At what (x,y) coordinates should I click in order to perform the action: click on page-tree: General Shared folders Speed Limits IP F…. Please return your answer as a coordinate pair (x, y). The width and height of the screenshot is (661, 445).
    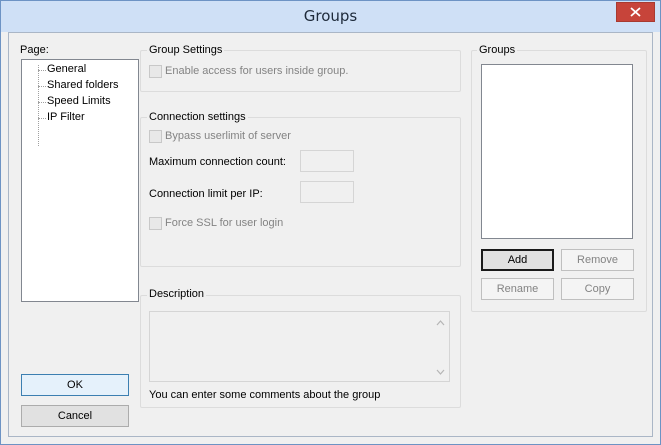
    Looking at the image, I should click on (80, 180).